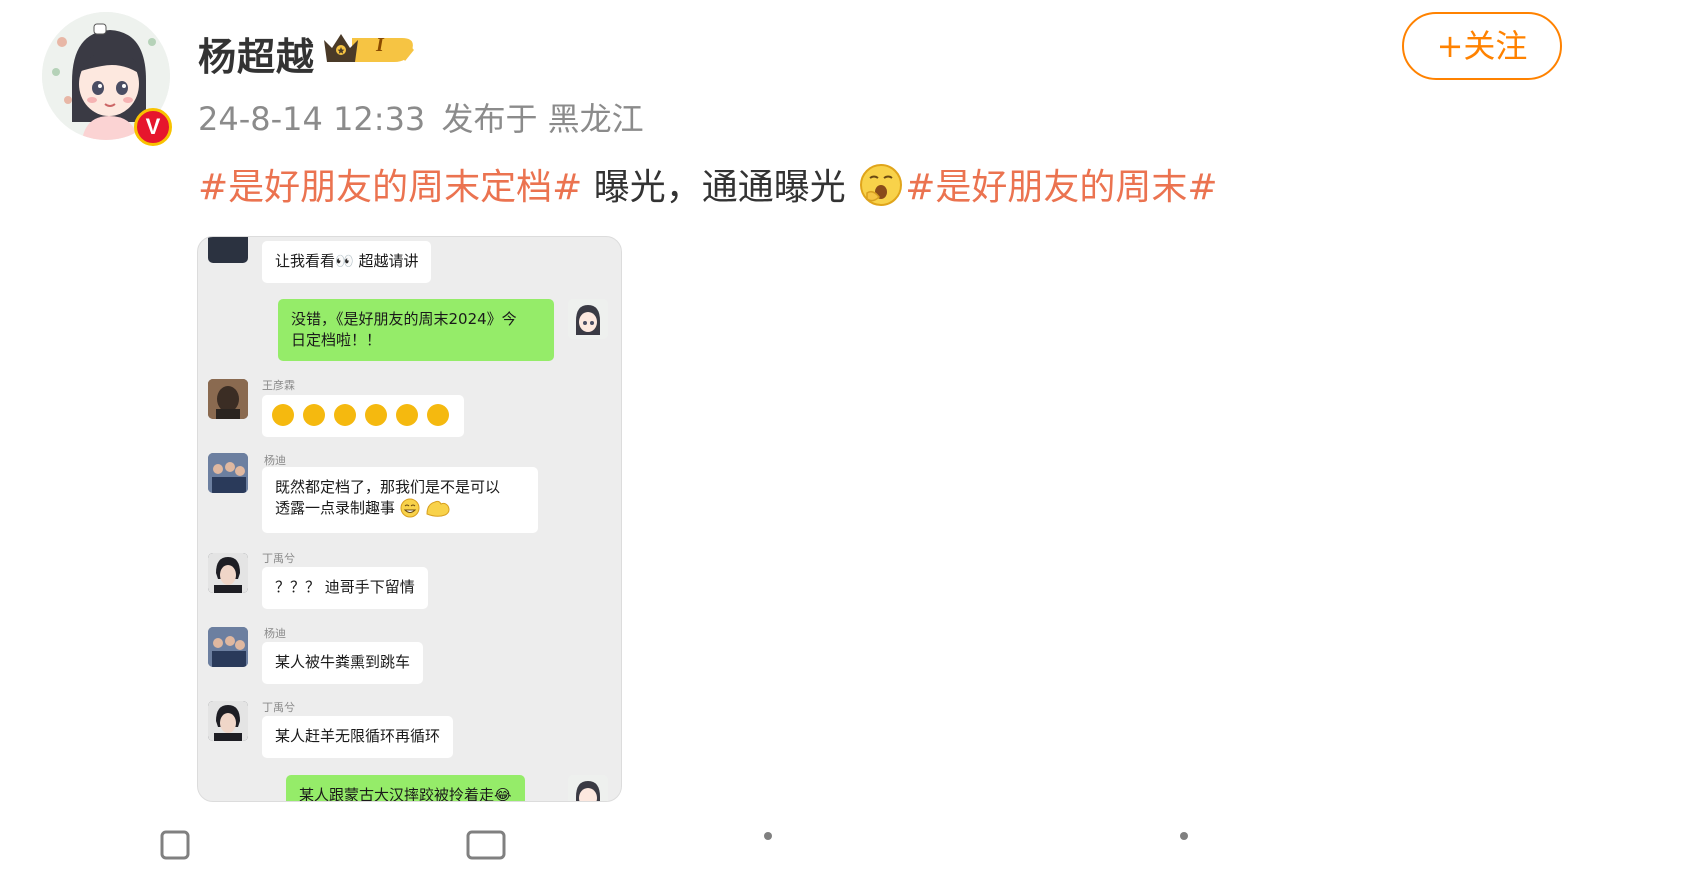  I want to click on post-action-bar, so click(840, 861).